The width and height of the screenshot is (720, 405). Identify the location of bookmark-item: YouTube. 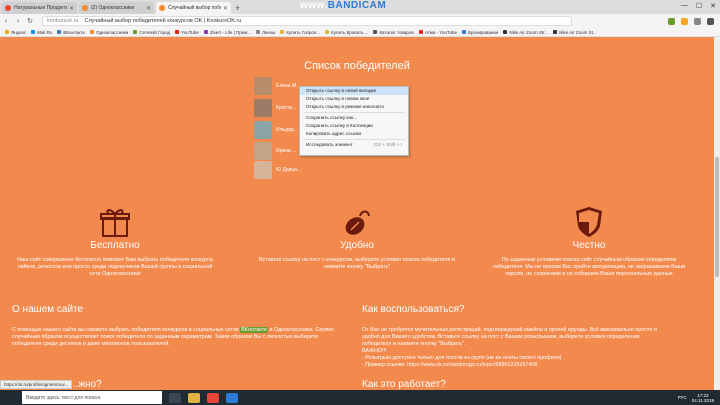
(187, 32).